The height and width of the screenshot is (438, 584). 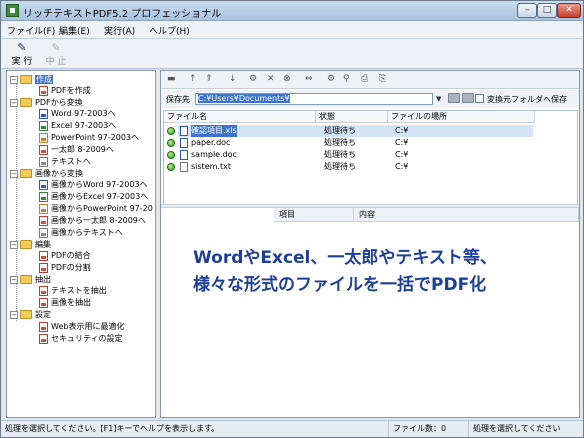 I want to click on move-up-icon: ↑, so click(x=193, y=79).